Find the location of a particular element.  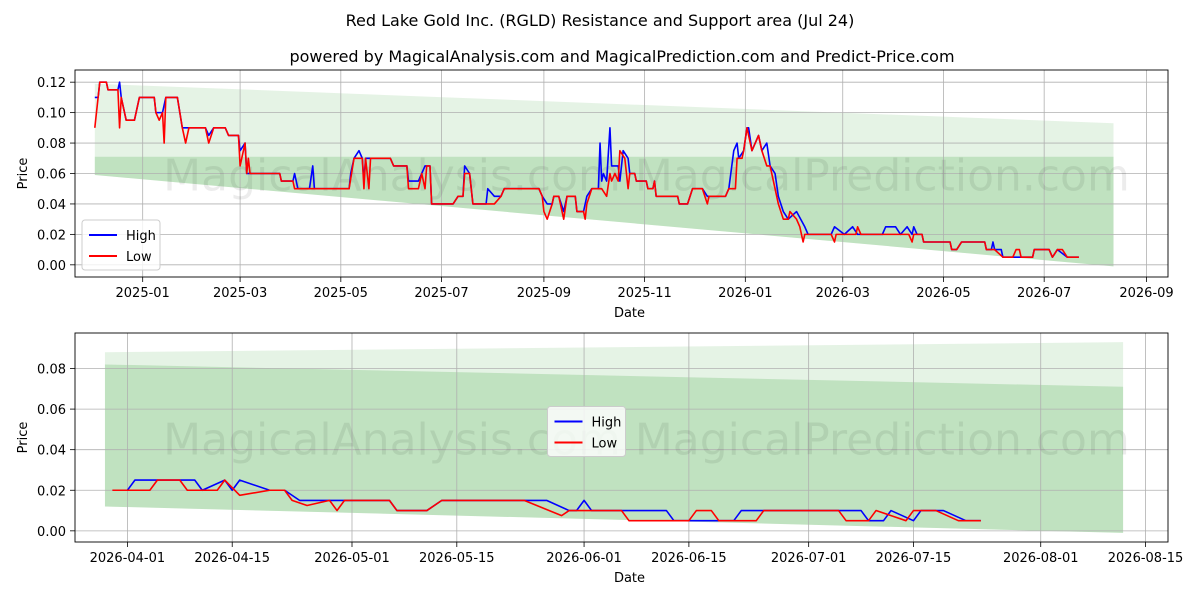

x-tick-label: 2026-05 is located at coordinates (943, 293).